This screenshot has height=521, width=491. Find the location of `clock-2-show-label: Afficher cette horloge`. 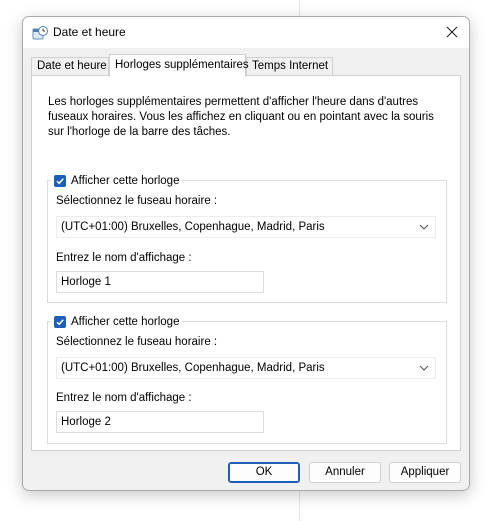

clock-2-show-label: Afficher cette horloge is located at coordinates (125, 321).